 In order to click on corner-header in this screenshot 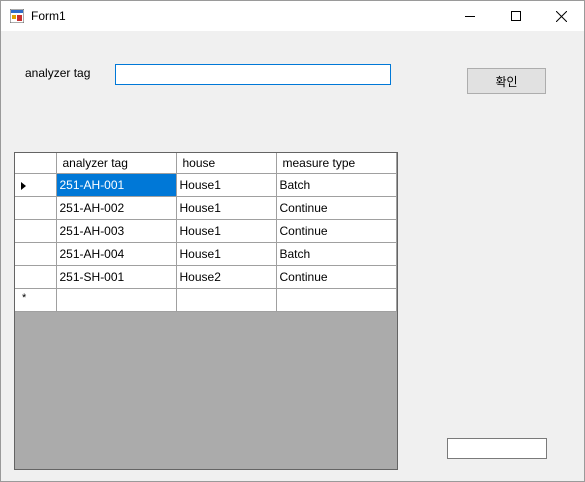, I will do `click(36, 163)`.